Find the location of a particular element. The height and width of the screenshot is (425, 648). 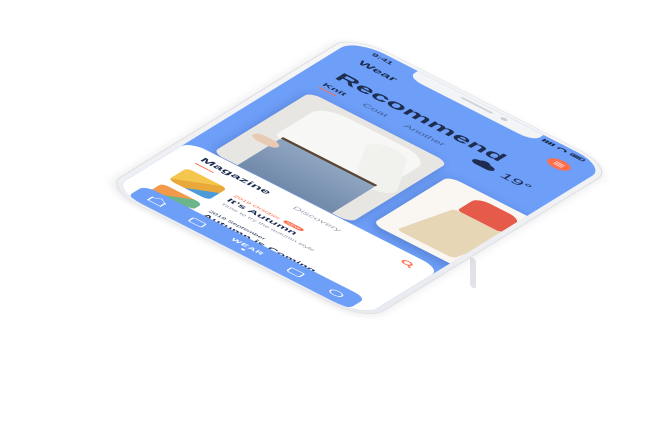

temperature: 19° is located at coordinates (515, 181).